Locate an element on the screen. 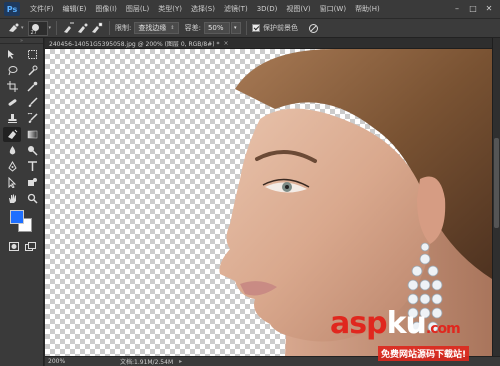  protect-foreground-checkbox is located at coordinates (255, 28).